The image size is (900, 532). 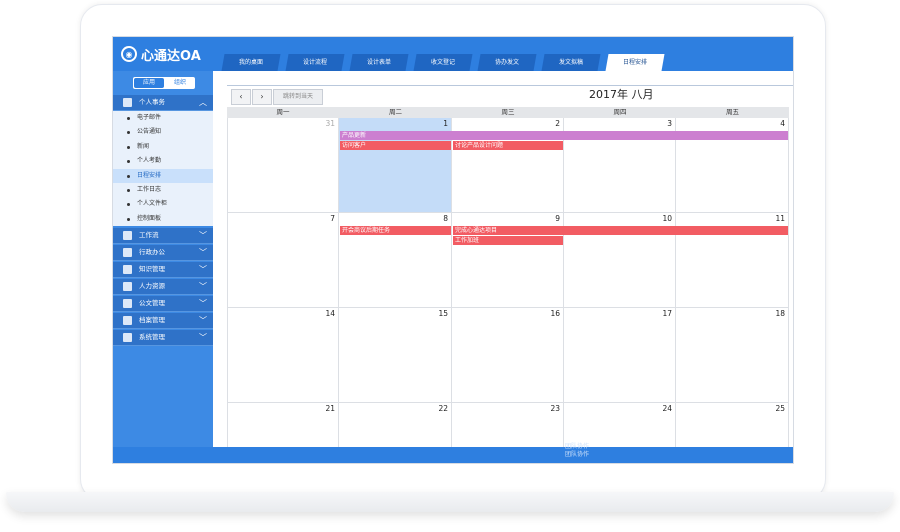 I want to click on laptop-base, so click(x=450, y=502).